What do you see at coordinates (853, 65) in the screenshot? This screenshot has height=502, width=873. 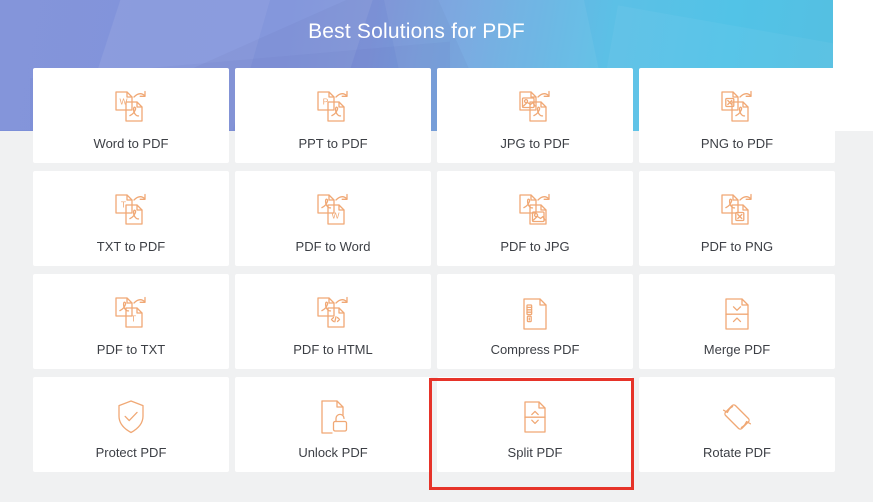 I see `page-backdrop-right-margin` at bounding box center [853, 65].